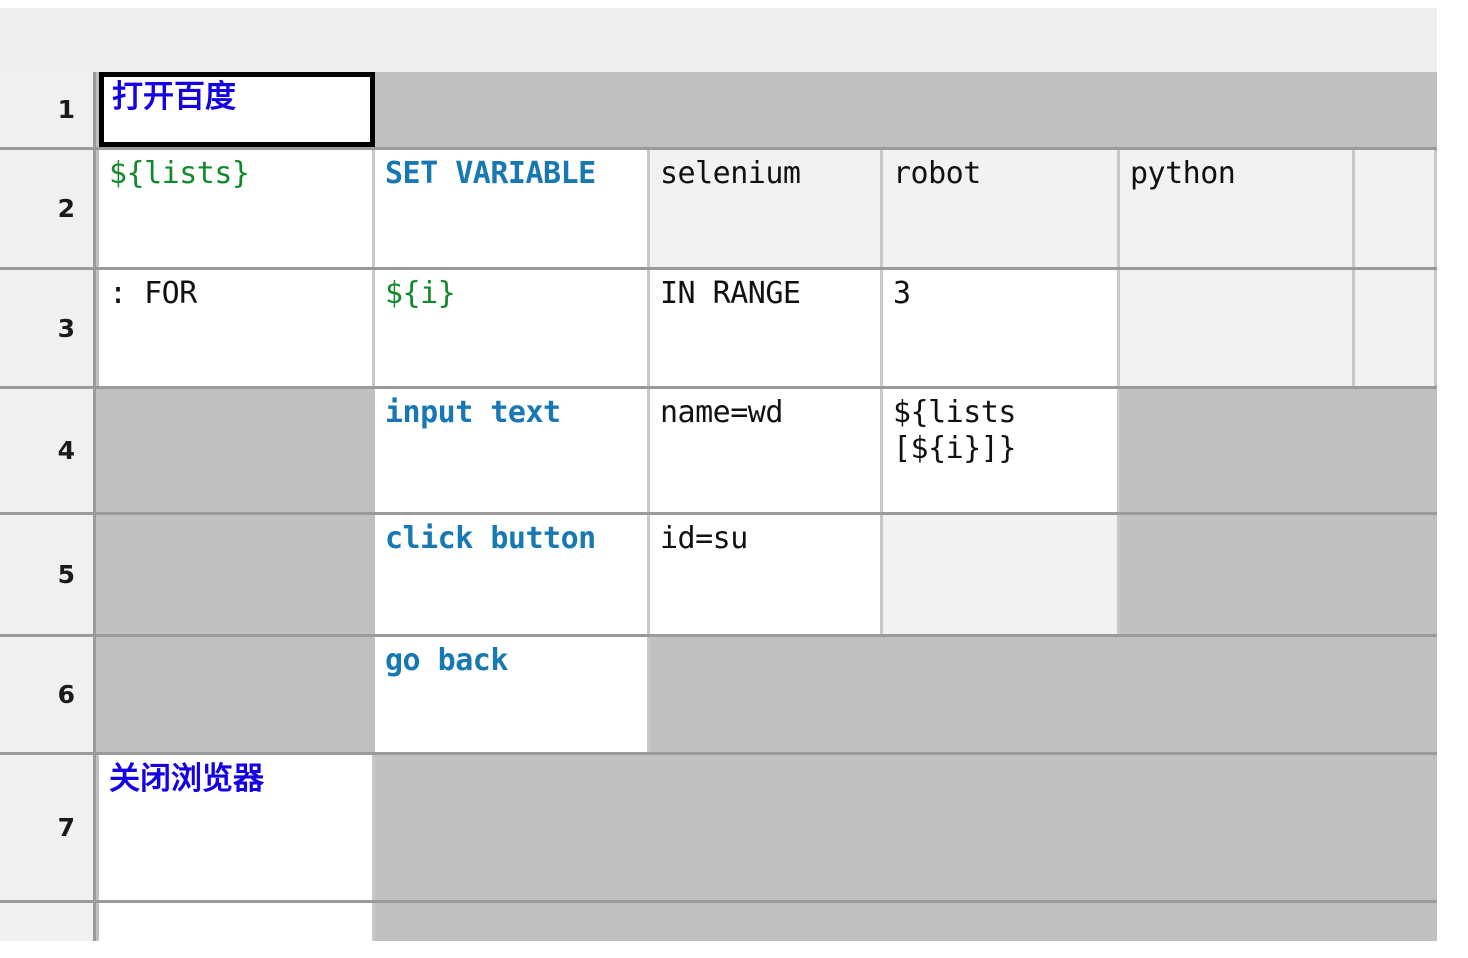  What do you see at coordinates (237, 827) in the screenshot?
I see `grid-cell: 关闭浏览器` at bounding box center [237, 827].